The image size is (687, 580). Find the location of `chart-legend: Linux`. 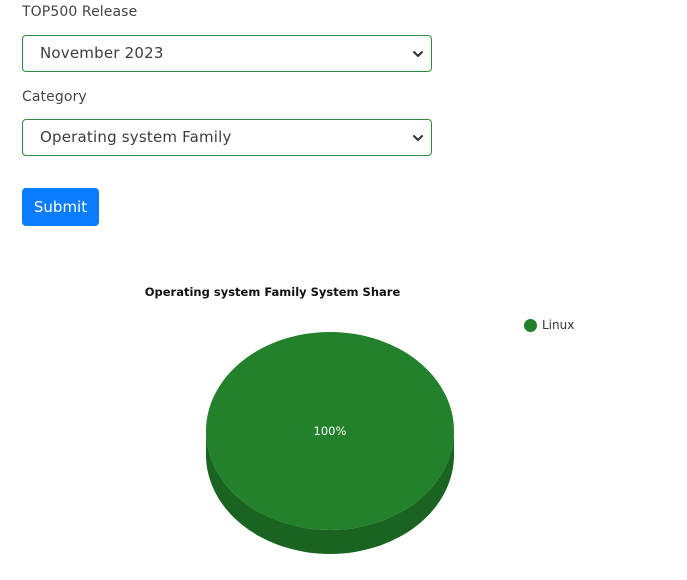

chart-legend: Linux is located at coordinates (549, 325).